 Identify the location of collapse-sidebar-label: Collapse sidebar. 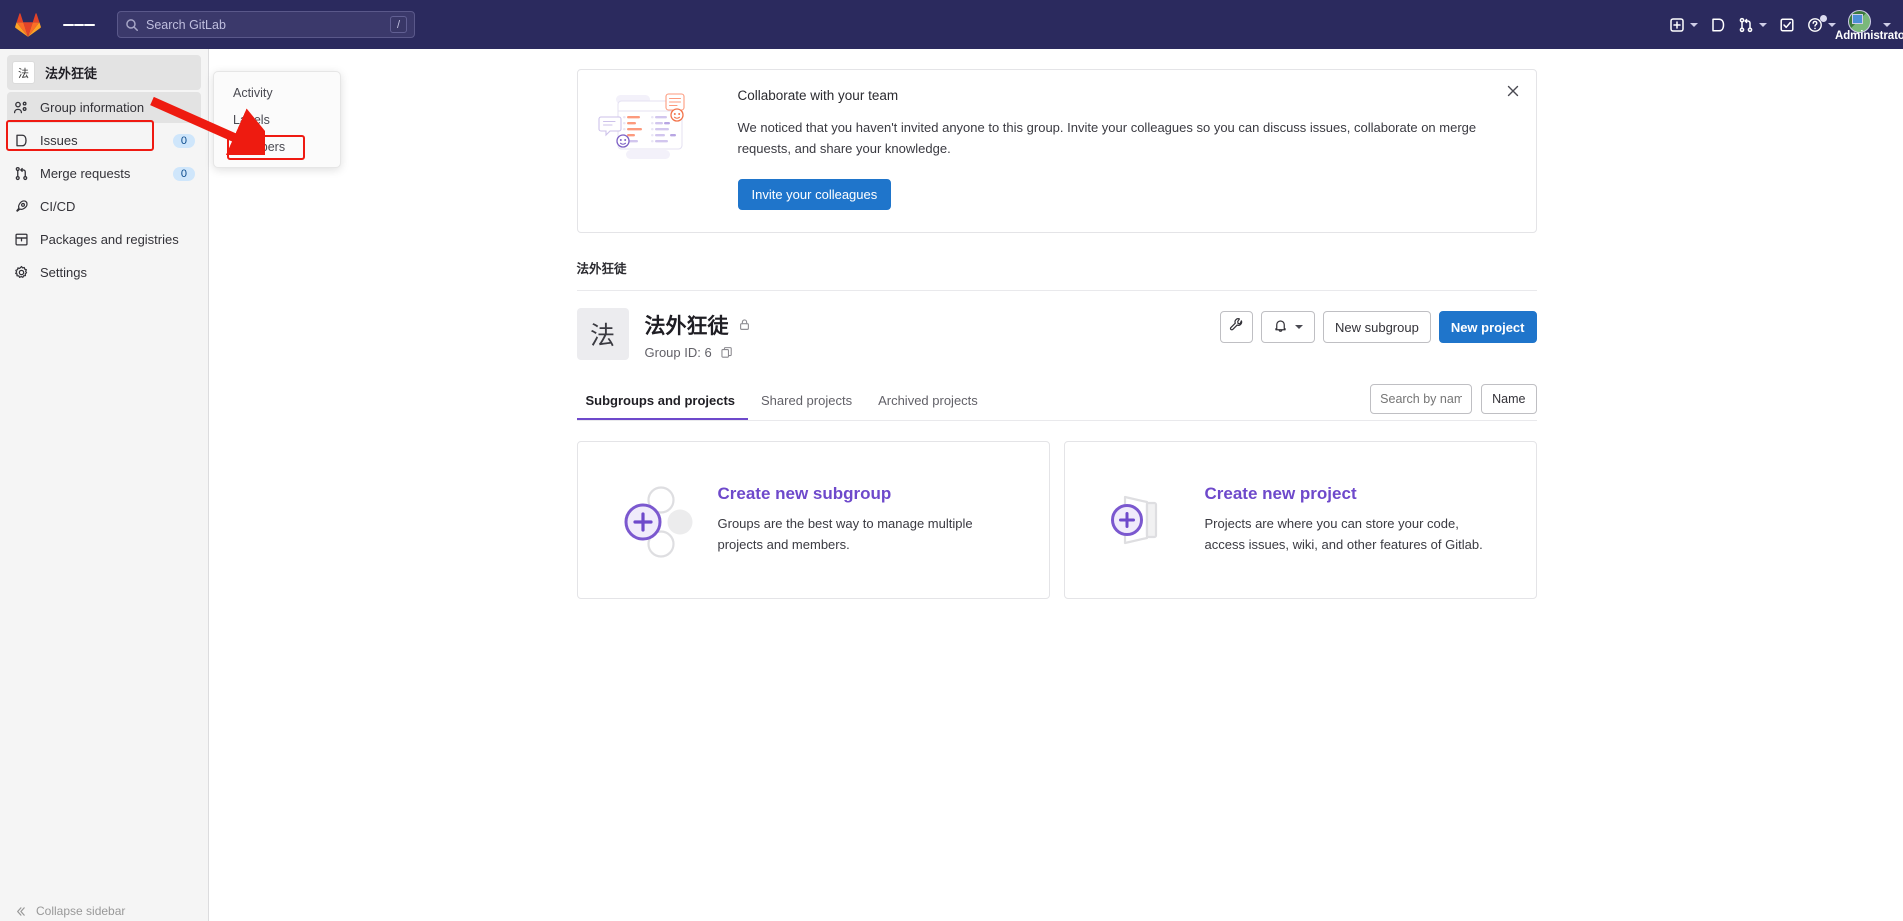
(81, 911).